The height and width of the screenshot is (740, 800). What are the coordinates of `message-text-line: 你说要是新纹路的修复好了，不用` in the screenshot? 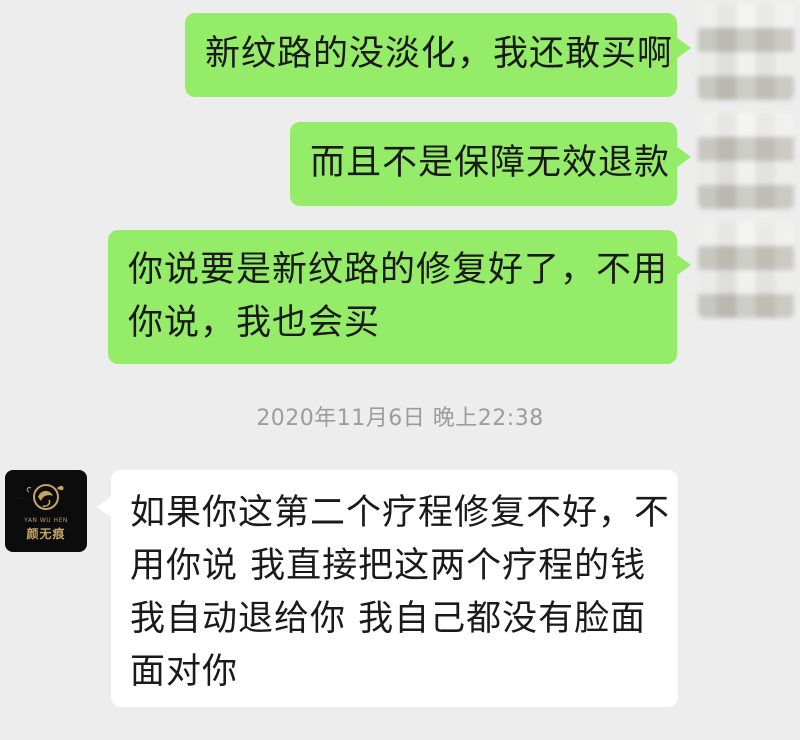 It's located at (398, 270).